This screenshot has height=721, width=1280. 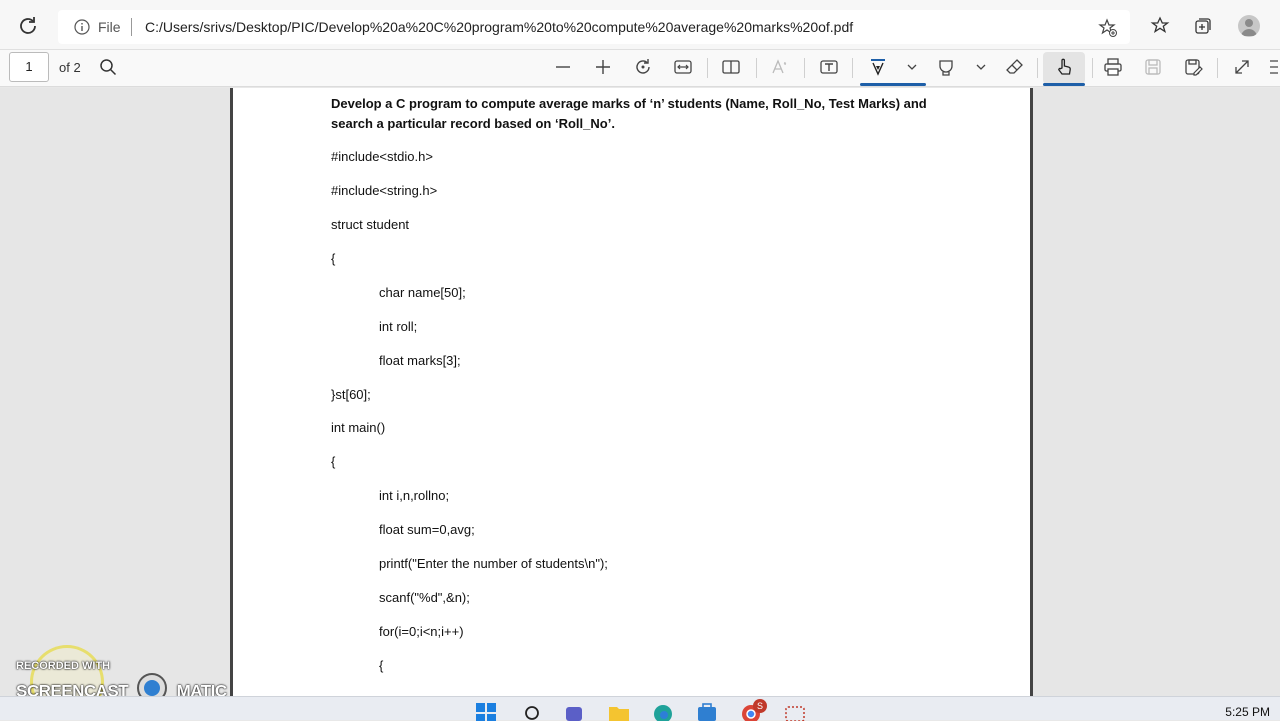 I want to click on page-count-label: of 2, so click(x=70, y=67).